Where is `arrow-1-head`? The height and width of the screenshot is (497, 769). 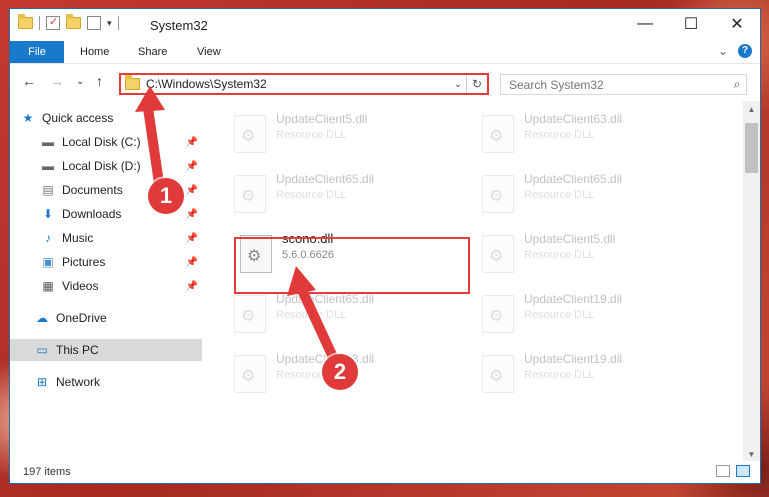
arrow-1-head is located at coordinates (150, 99).